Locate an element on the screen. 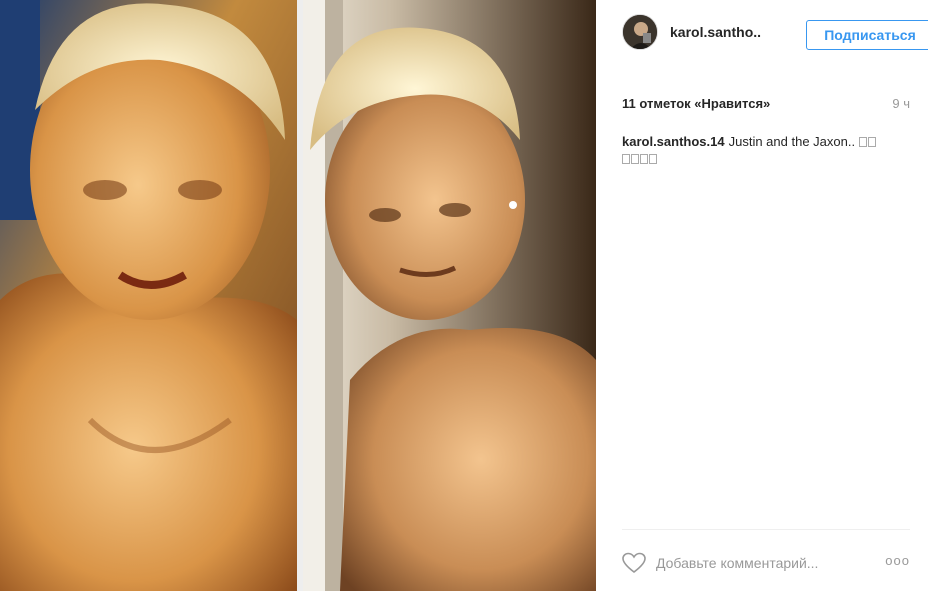 This screenshot has width=928, height=591. post-timestamp: 9 ч is located at coordinates (901, 103).